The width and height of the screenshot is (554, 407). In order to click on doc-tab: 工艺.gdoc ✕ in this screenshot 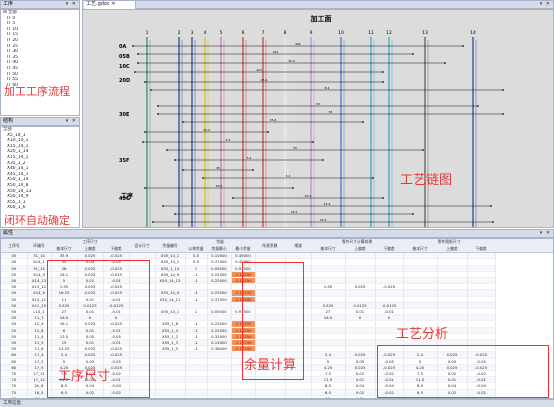, I will do `click(110, 5)`.